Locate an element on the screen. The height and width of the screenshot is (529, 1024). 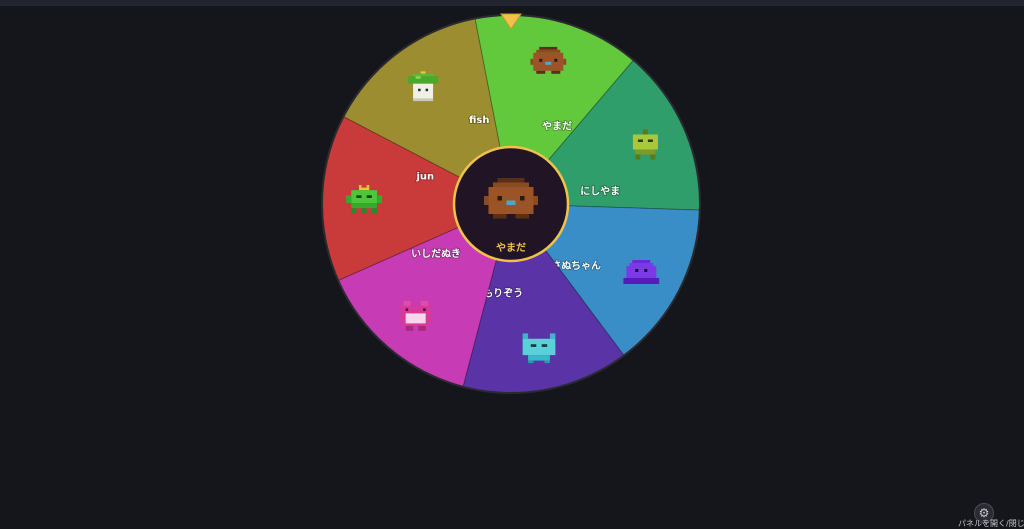
selected-name: やまだ is located at coordinates (511, 248).